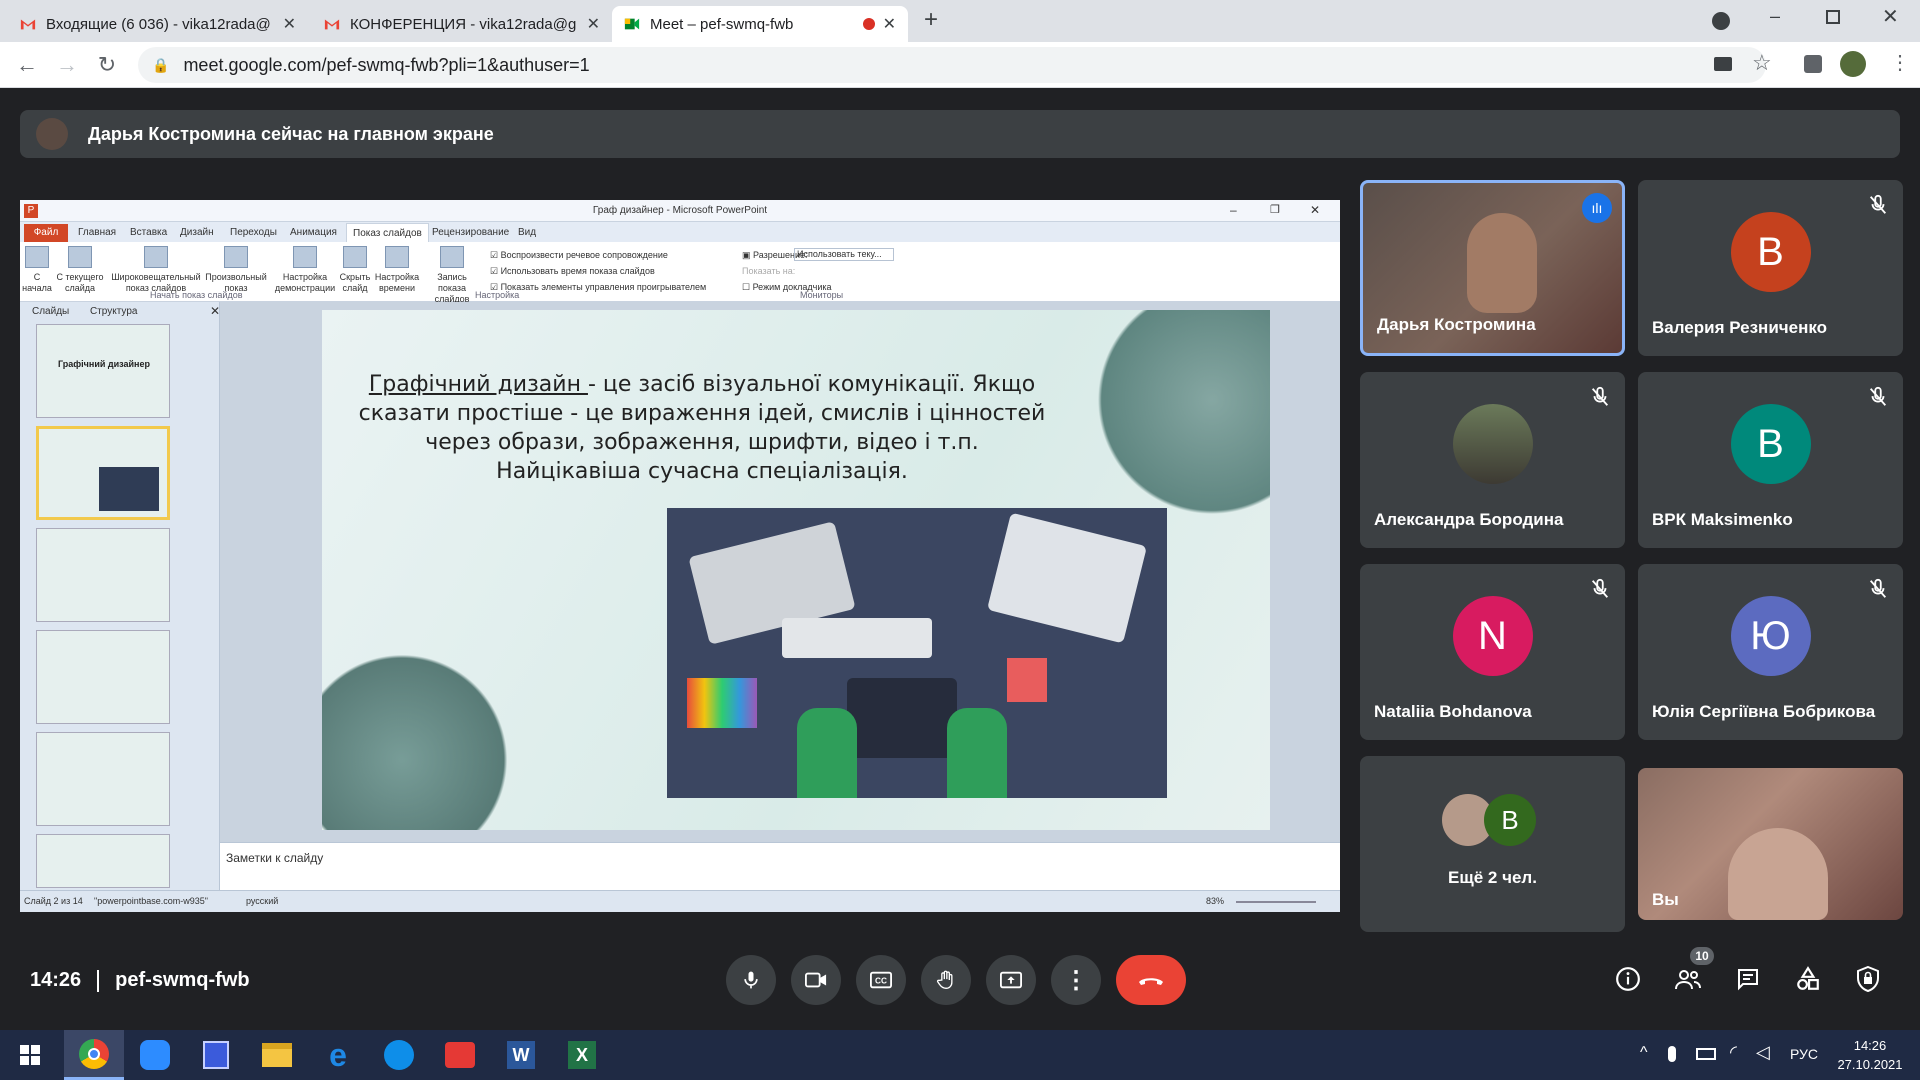 Image resolution: width=1920 pixels, height=1080 pixels. I want to click on tray-mic-icon, so click(1672, 1054).